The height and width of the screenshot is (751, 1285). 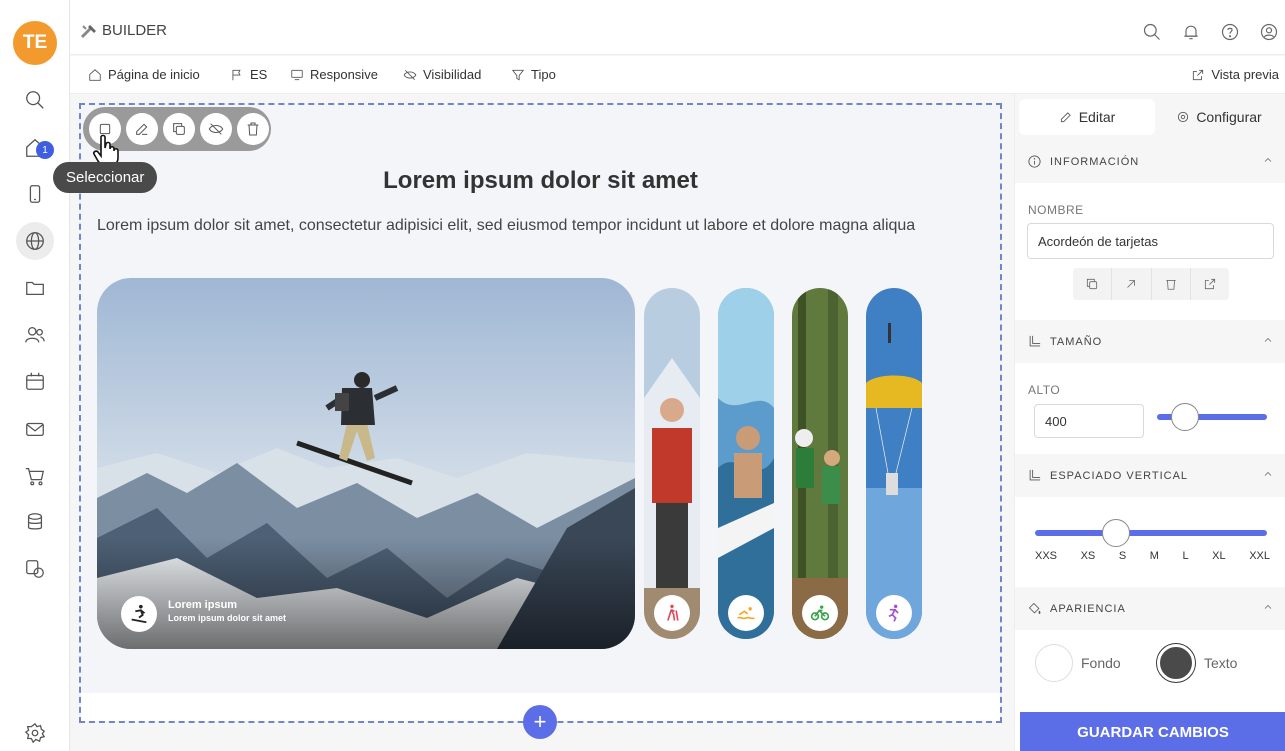 I want to click on name-label: NOMBRE, so click(x=1056, y=210).